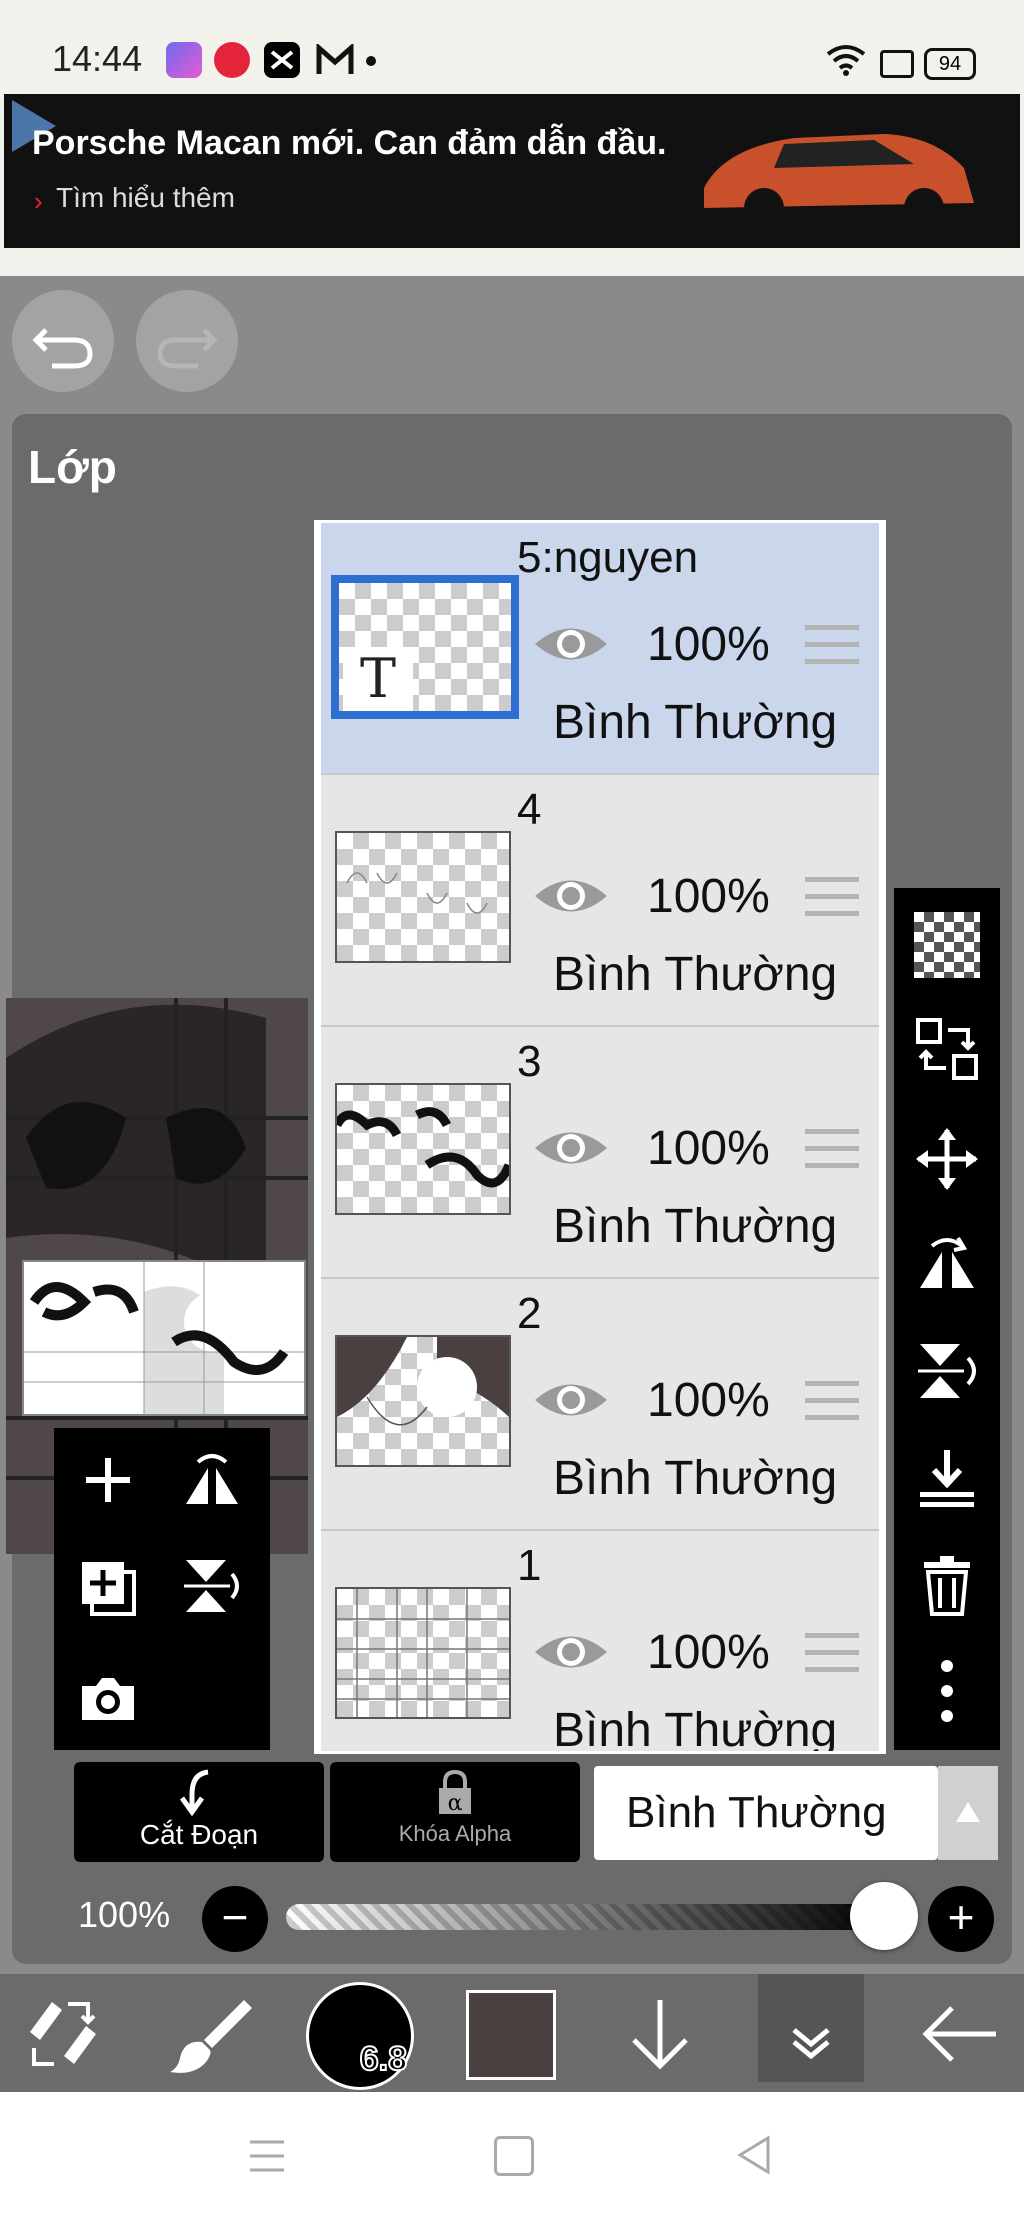 This screenshot has width=1024, height=2219. Describe the element at coordinates (282, 60) in the screenshot. I see `capcut-notification-icon` at that location.